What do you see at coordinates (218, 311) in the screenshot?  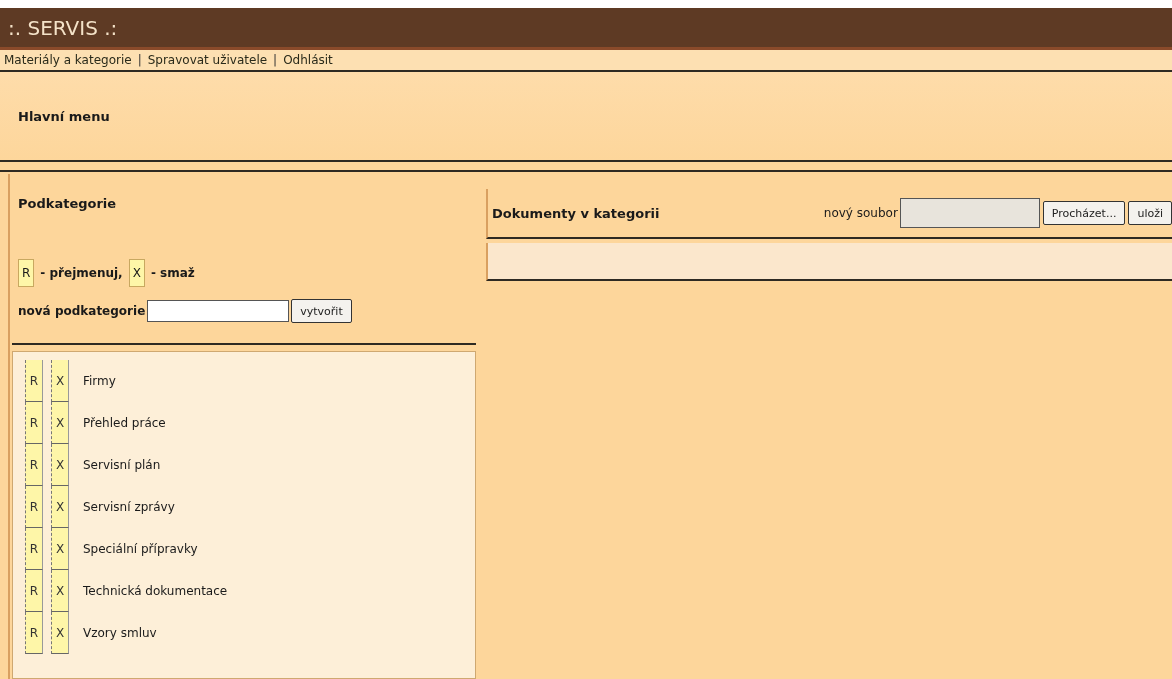 I see `new-subcategory-field` at bounding box center [218, 311].